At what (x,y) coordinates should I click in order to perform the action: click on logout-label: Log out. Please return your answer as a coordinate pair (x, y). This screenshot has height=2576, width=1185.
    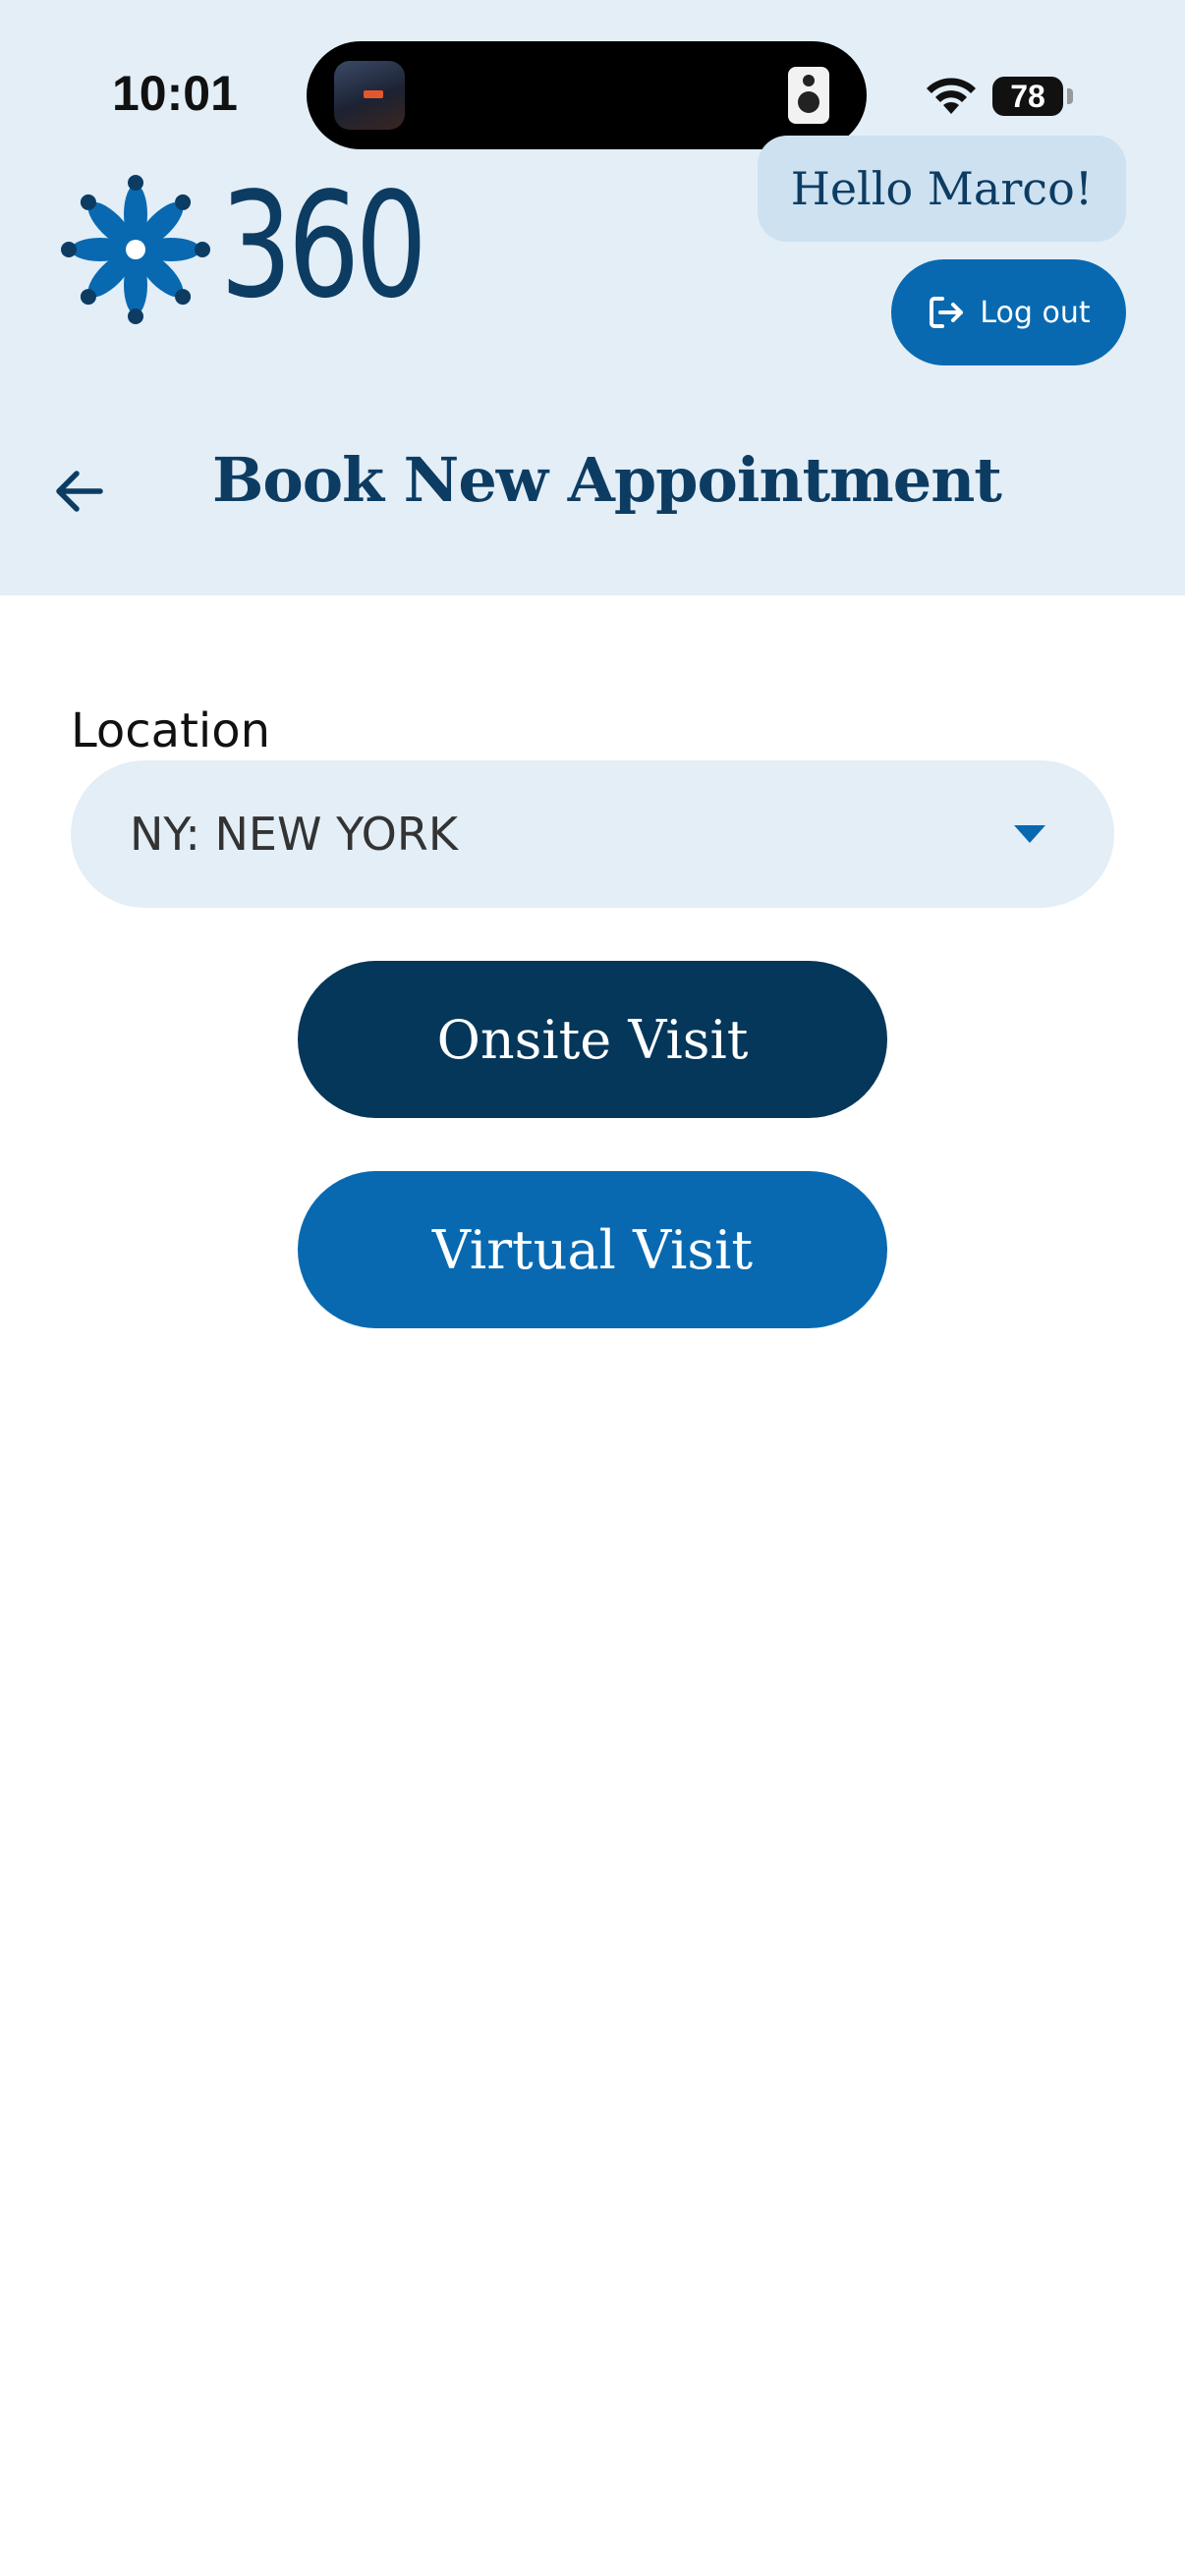
    Looking at the image, I should click on (1035, 312).